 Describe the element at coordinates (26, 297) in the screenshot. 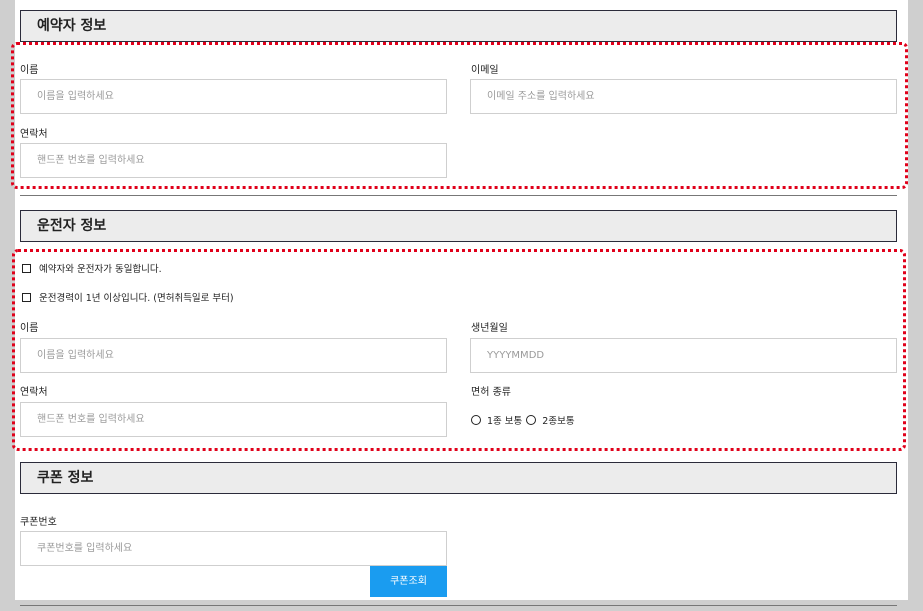

I see `experience-checkbox` at that location.